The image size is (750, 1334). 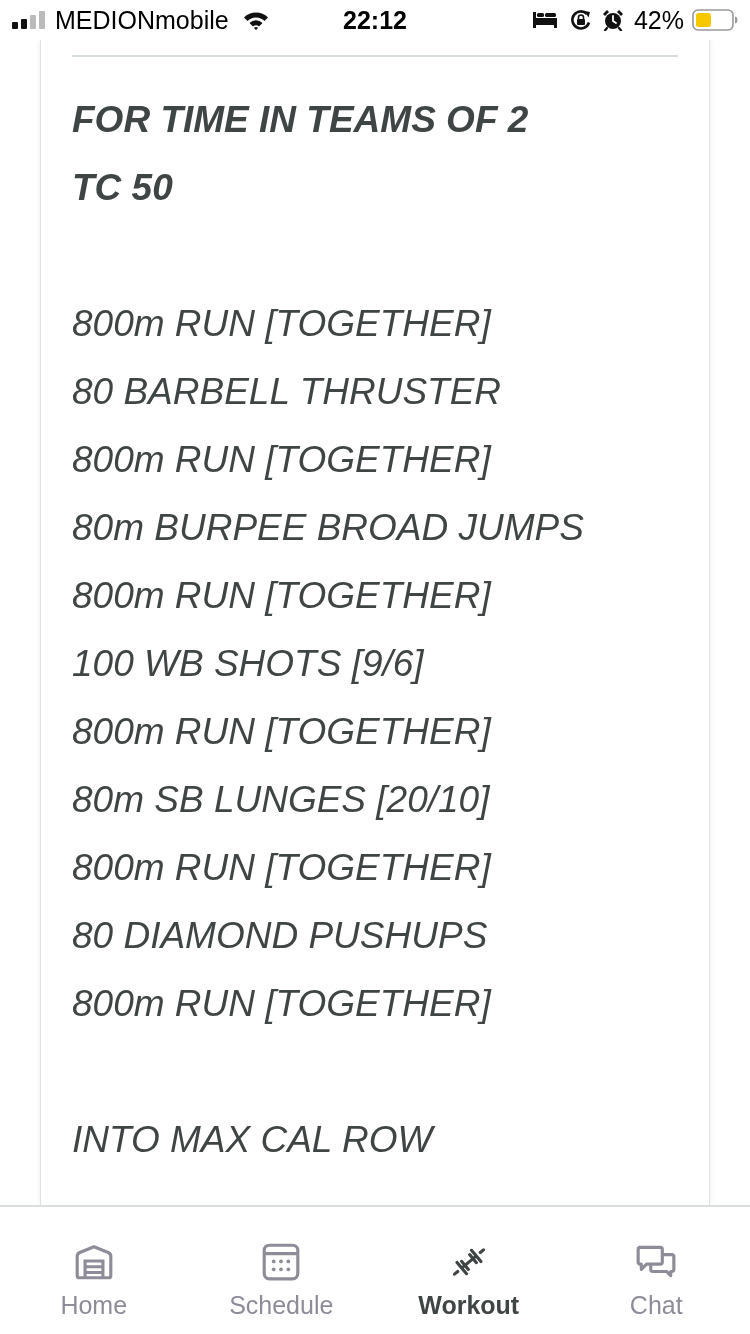 I want to click on tab-button: Home, so click(x=94, y=1270).